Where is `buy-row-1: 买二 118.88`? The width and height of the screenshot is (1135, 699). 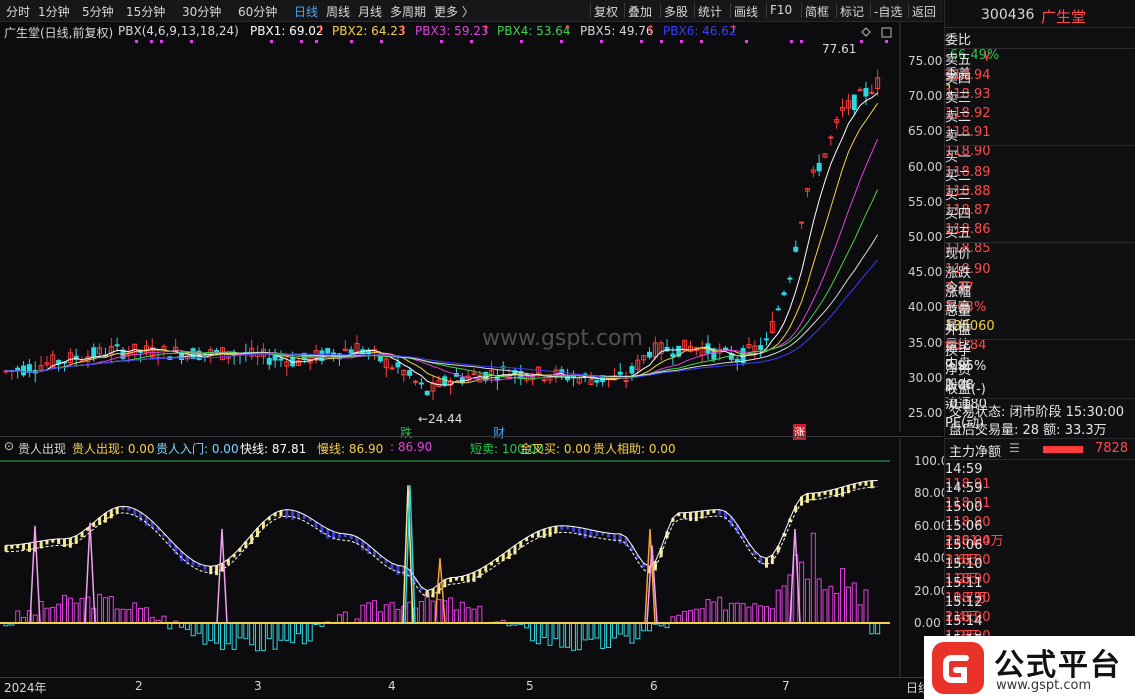 buy-row-1: 买二 118.88 is located at coordinates (1040, 182).